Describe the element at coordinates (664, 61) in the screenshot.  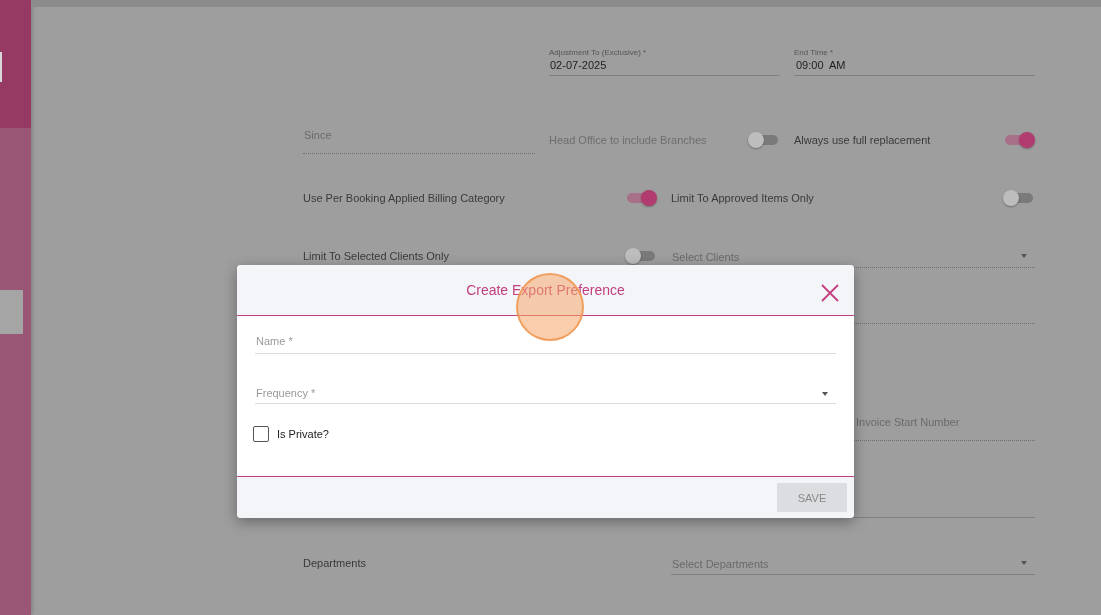
I see `date-field: Adjustment To (Exclusive) * 02-07-2025` at that location.